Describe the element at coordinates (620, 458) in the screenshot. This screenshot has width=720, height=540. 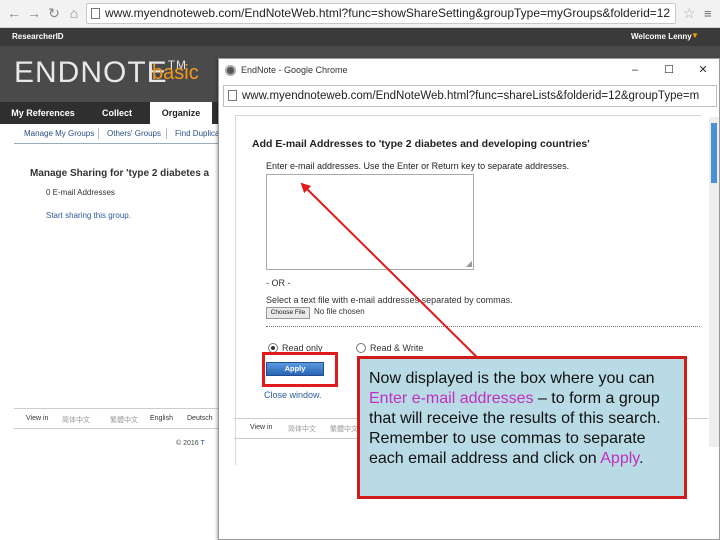
I see `callout-highlight-apply: Apply` at that location.